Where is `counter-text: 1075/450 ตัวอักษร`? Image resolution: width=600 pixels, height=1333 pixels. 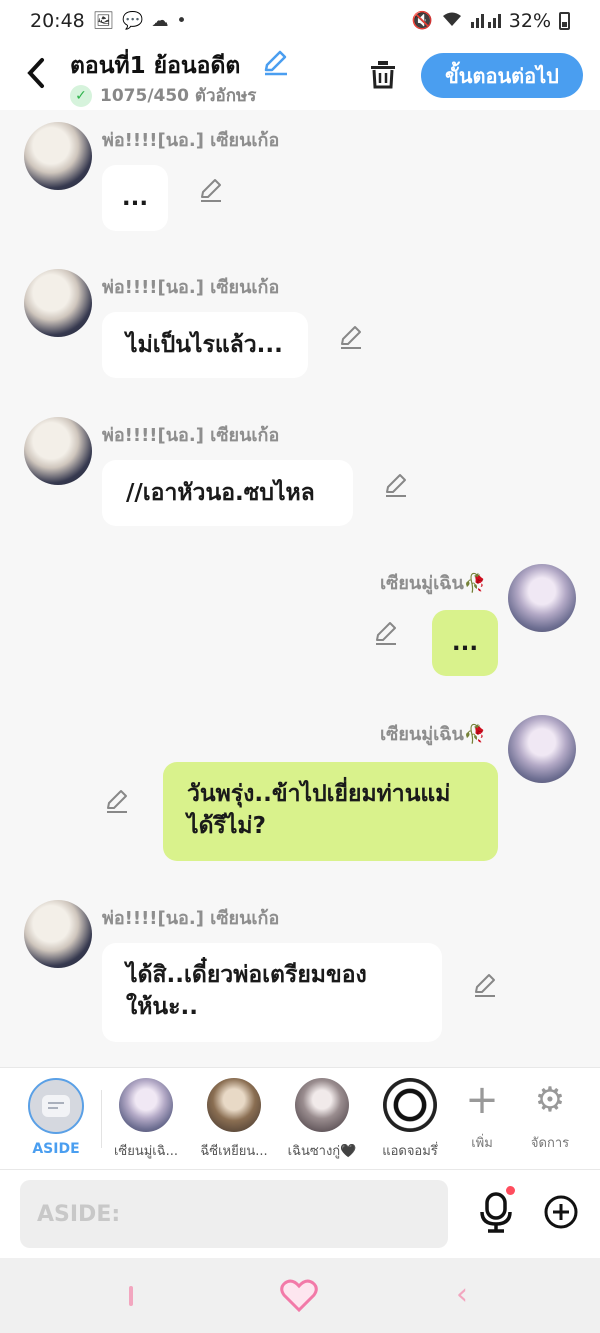 counter-text: 1075/450 ตัวอักษร is located at coordinates (178, 96).